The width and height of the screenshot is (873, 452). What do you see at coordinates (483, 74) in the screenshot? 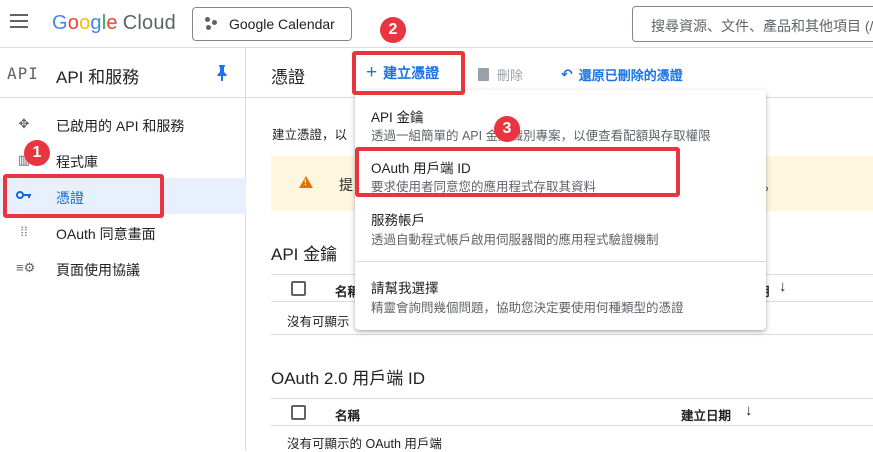
I see `trash-icon` at bounding box center [483, 74].